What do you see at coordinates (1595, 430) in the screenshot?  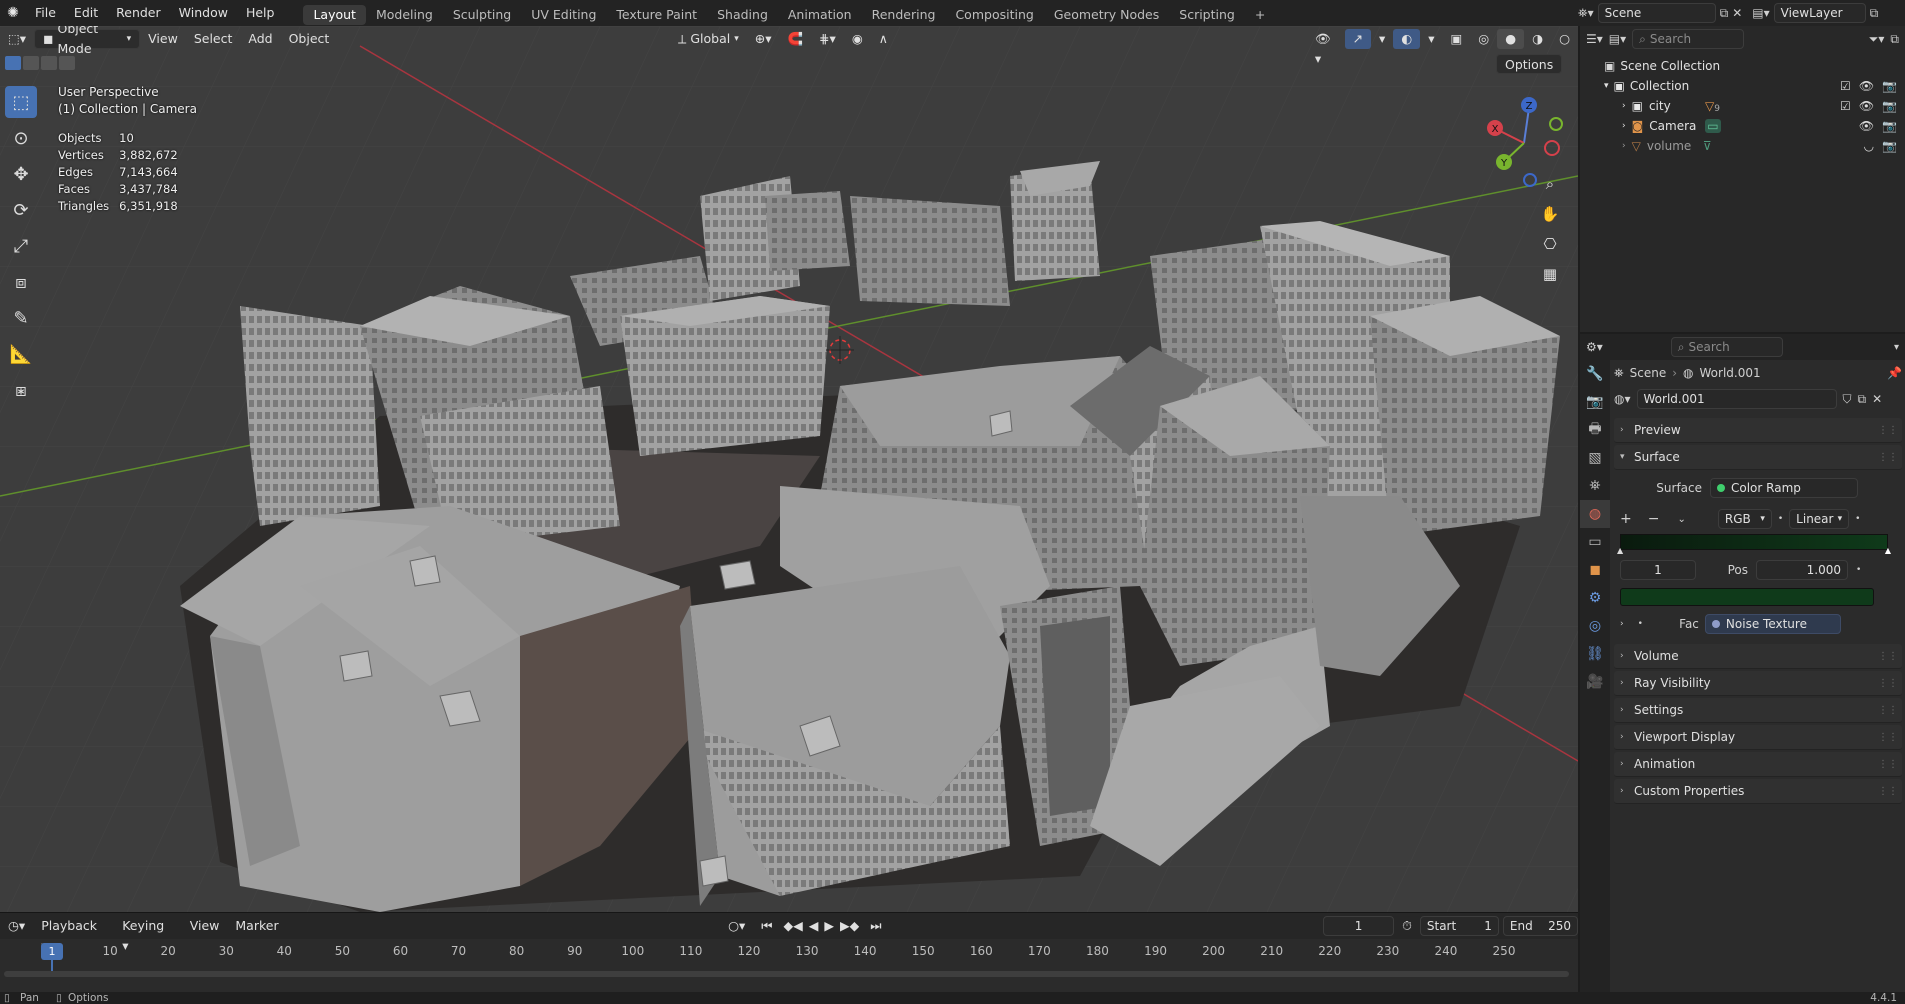 I see `tab-output-icon: 🖶` at bounding box center [1595, 430].